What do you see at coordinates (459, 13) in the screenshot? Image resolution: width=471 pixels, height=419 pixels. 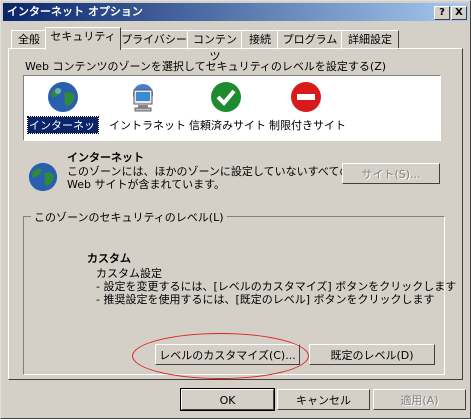 I see `close-button: X` at bounding box center [459, 13].